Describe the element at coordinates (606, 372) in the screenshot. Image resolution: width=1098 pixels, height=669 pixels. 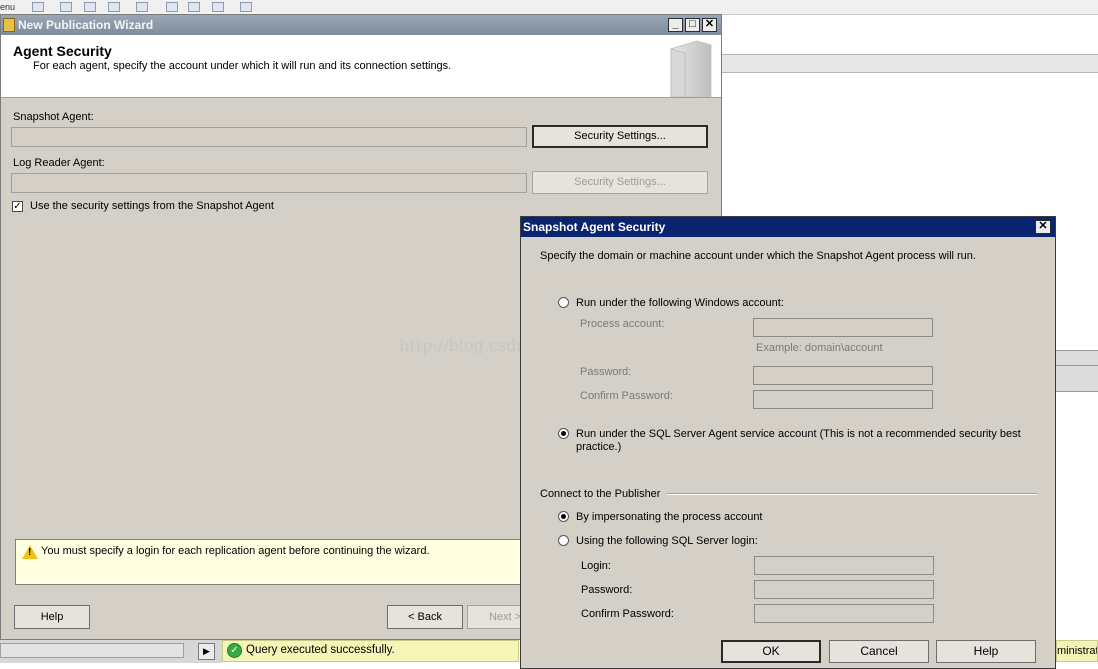
I see `password-label: Password:` at that location.